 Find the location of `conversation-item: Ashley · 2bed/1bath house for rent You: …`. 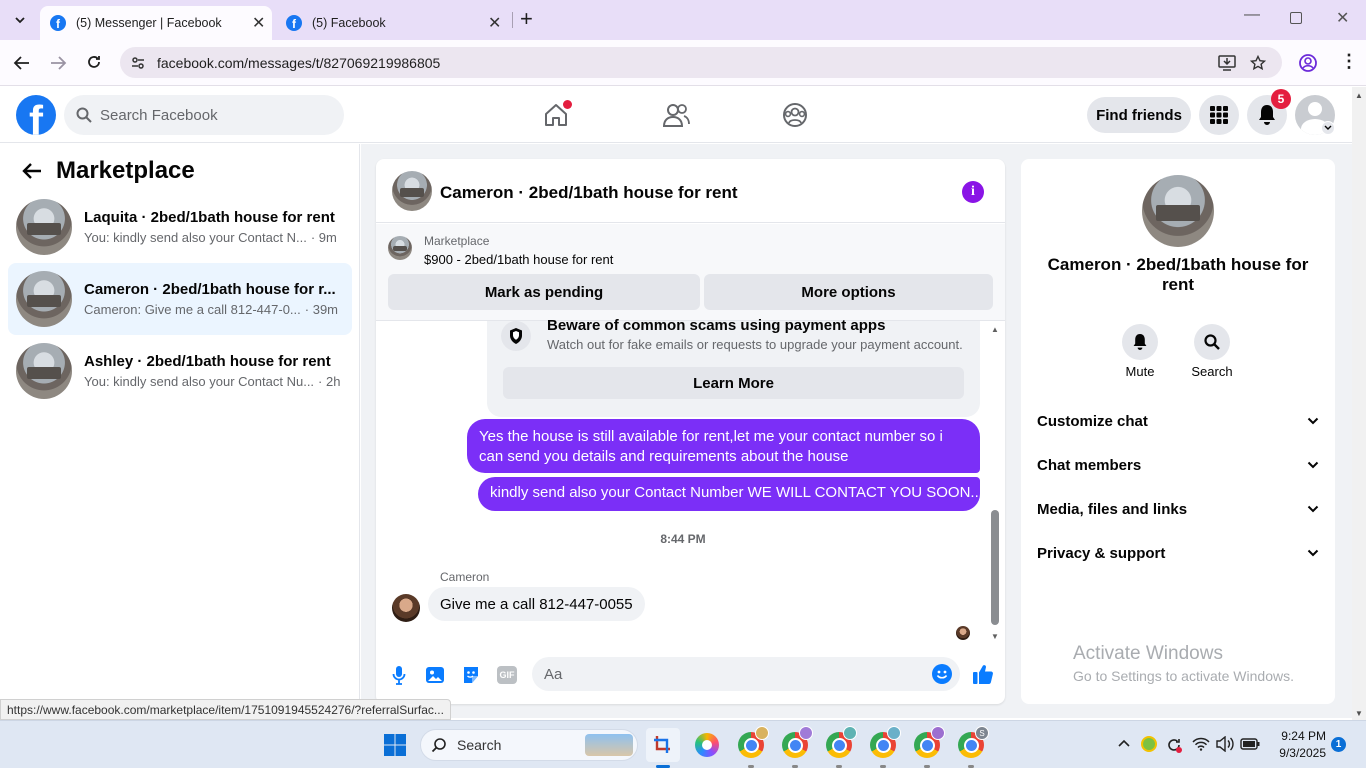

conversation-item: Ashley · 2bed/1bath house for rent You: … is located at coordinates (180, 371).